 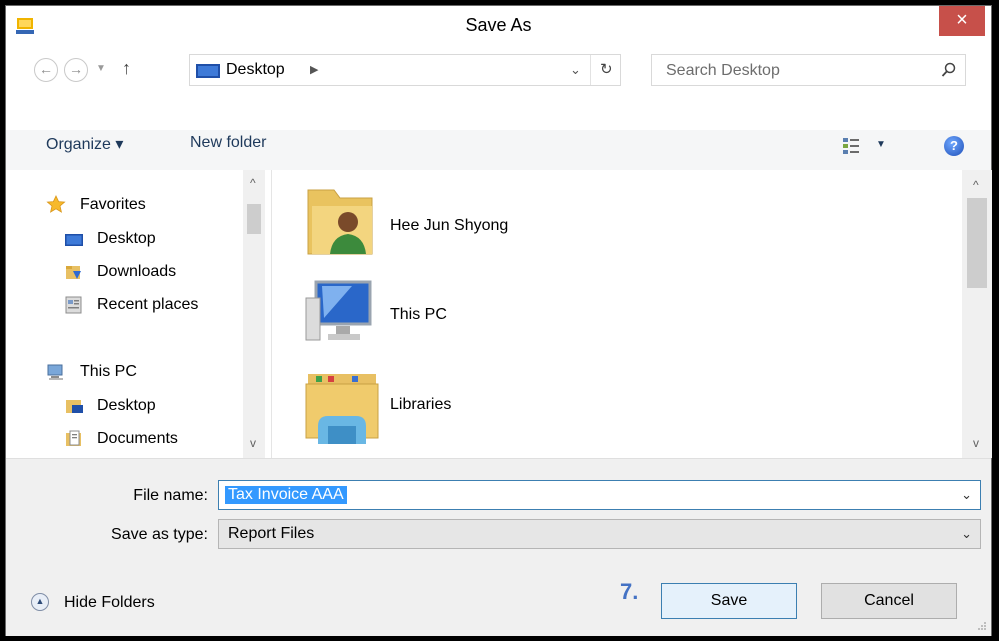 I want to click on nav-pane-scrollbar: ^ v, so click(x=254, y=314).